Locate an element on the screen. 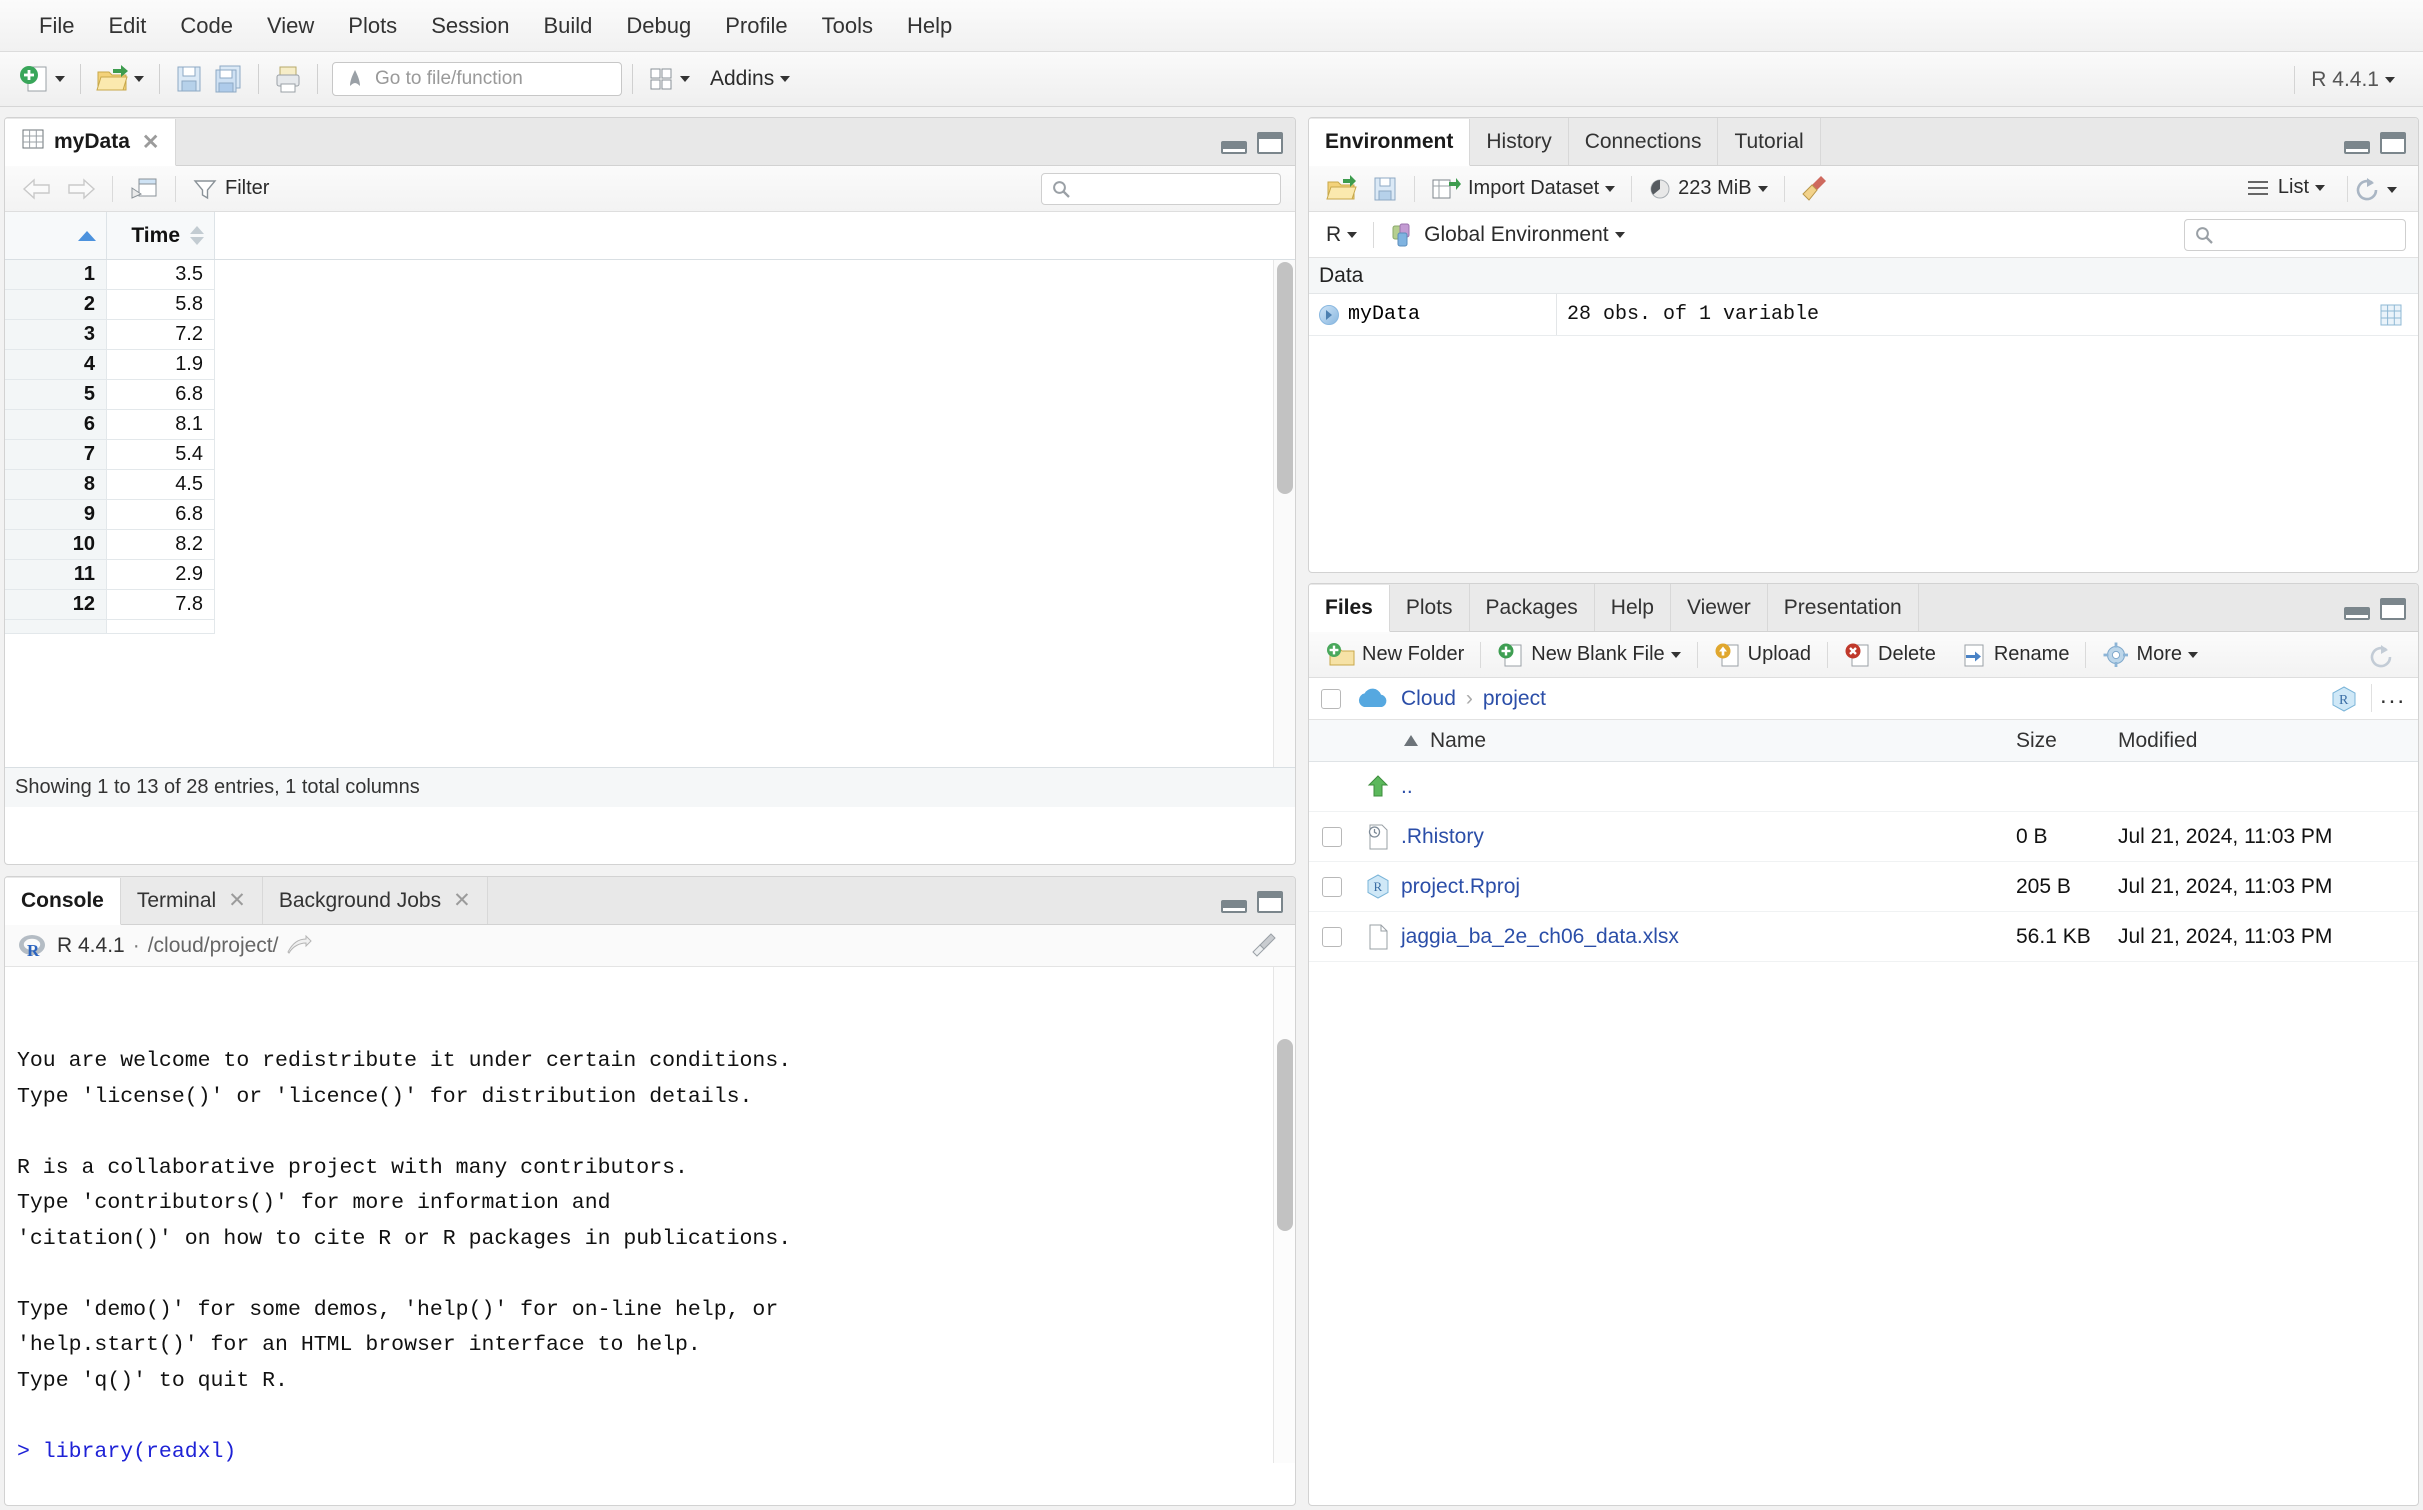 This screenshot has height=1510, width=2423. files-parent-row: .. is located at coordinates (1863, 787).